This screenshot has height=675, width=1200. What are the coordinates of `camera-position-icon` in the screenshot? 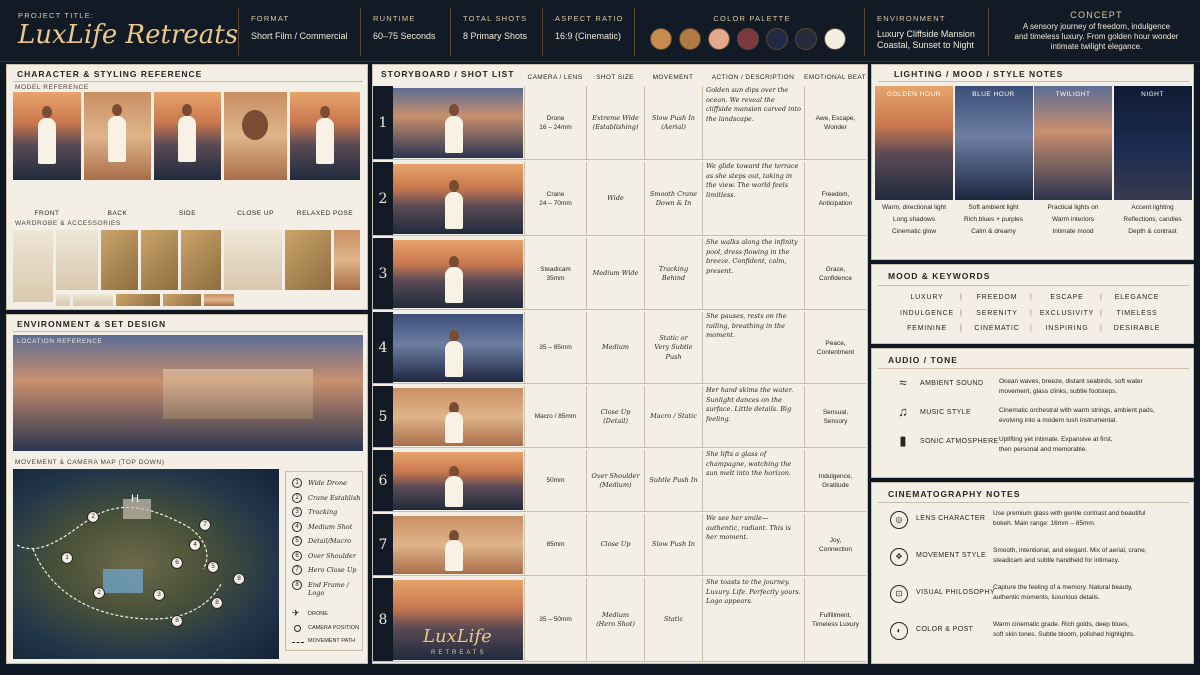 It's located at (297, 628).